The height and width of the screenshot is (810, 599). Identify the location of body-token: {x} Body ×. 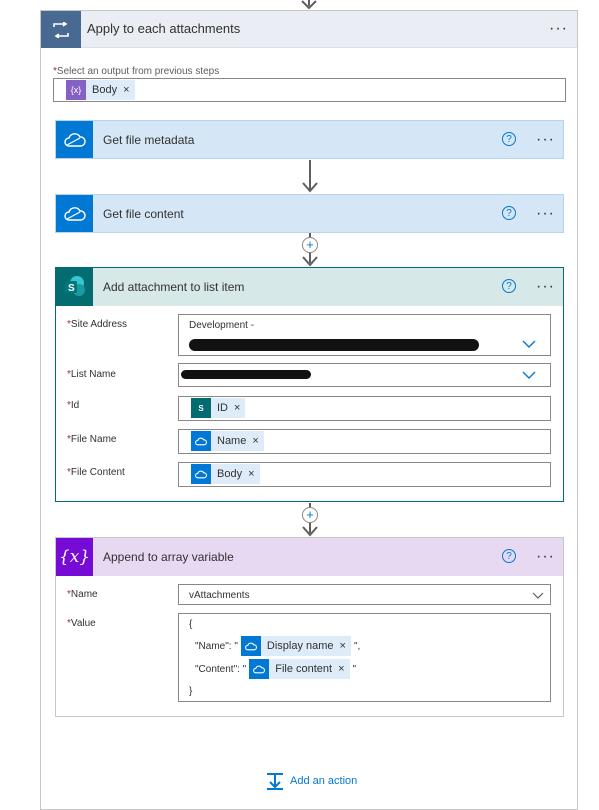
(100, 90).